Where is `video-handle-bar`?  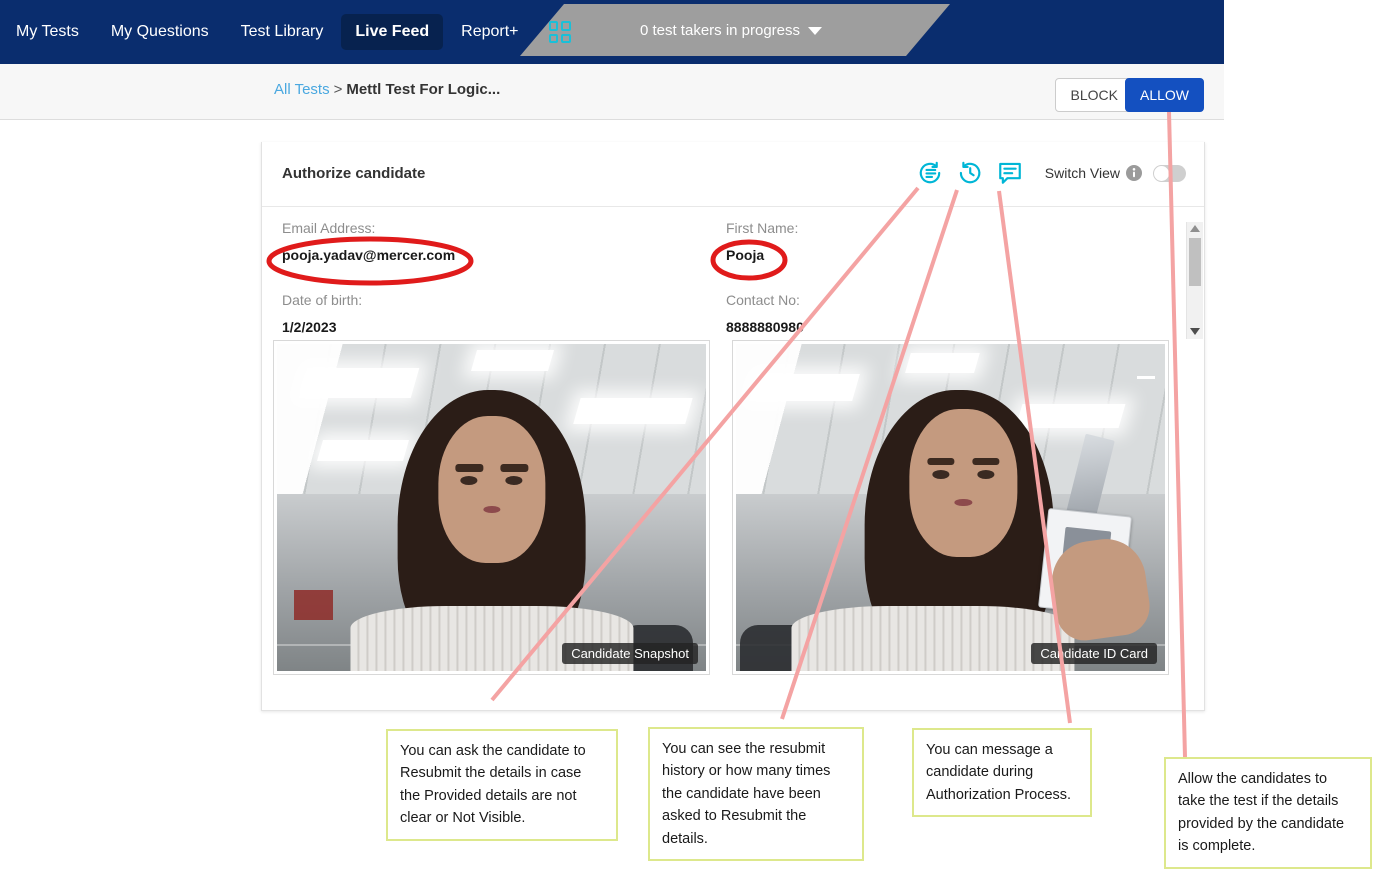 video-handle-bar is located at coordinates (1146, 377).